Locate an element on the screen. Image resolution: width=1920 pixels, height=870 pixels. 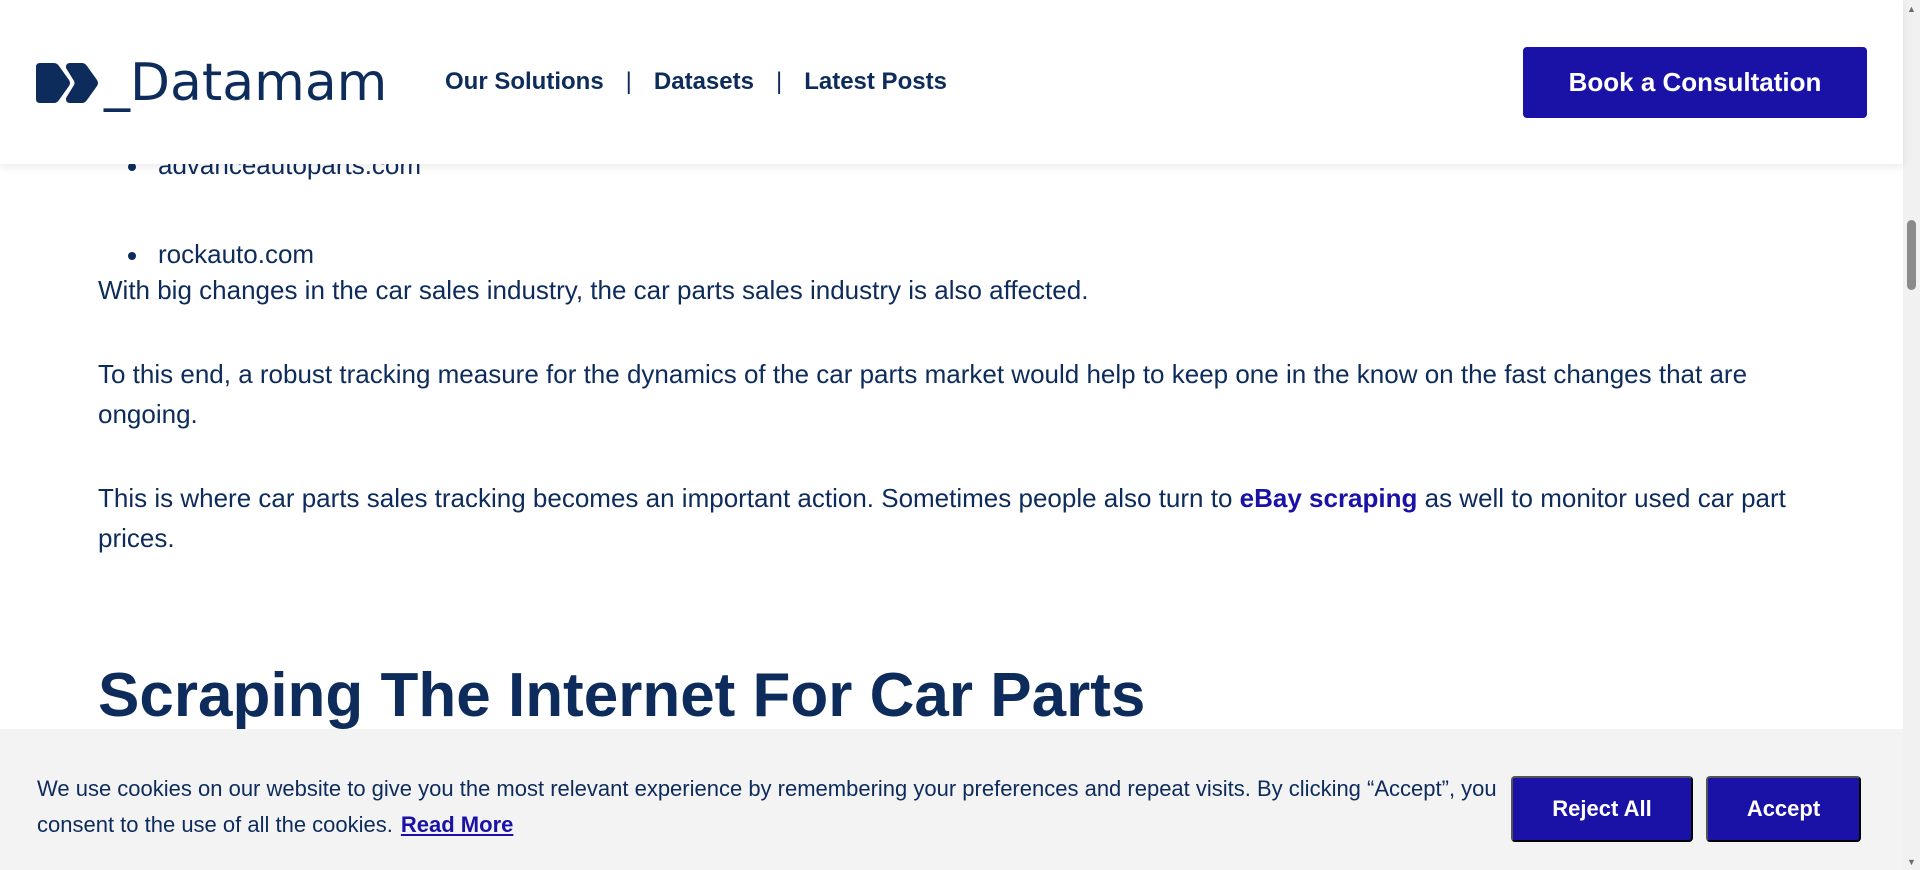
site-logo: _Datamam is located at coordinates (211, 83).